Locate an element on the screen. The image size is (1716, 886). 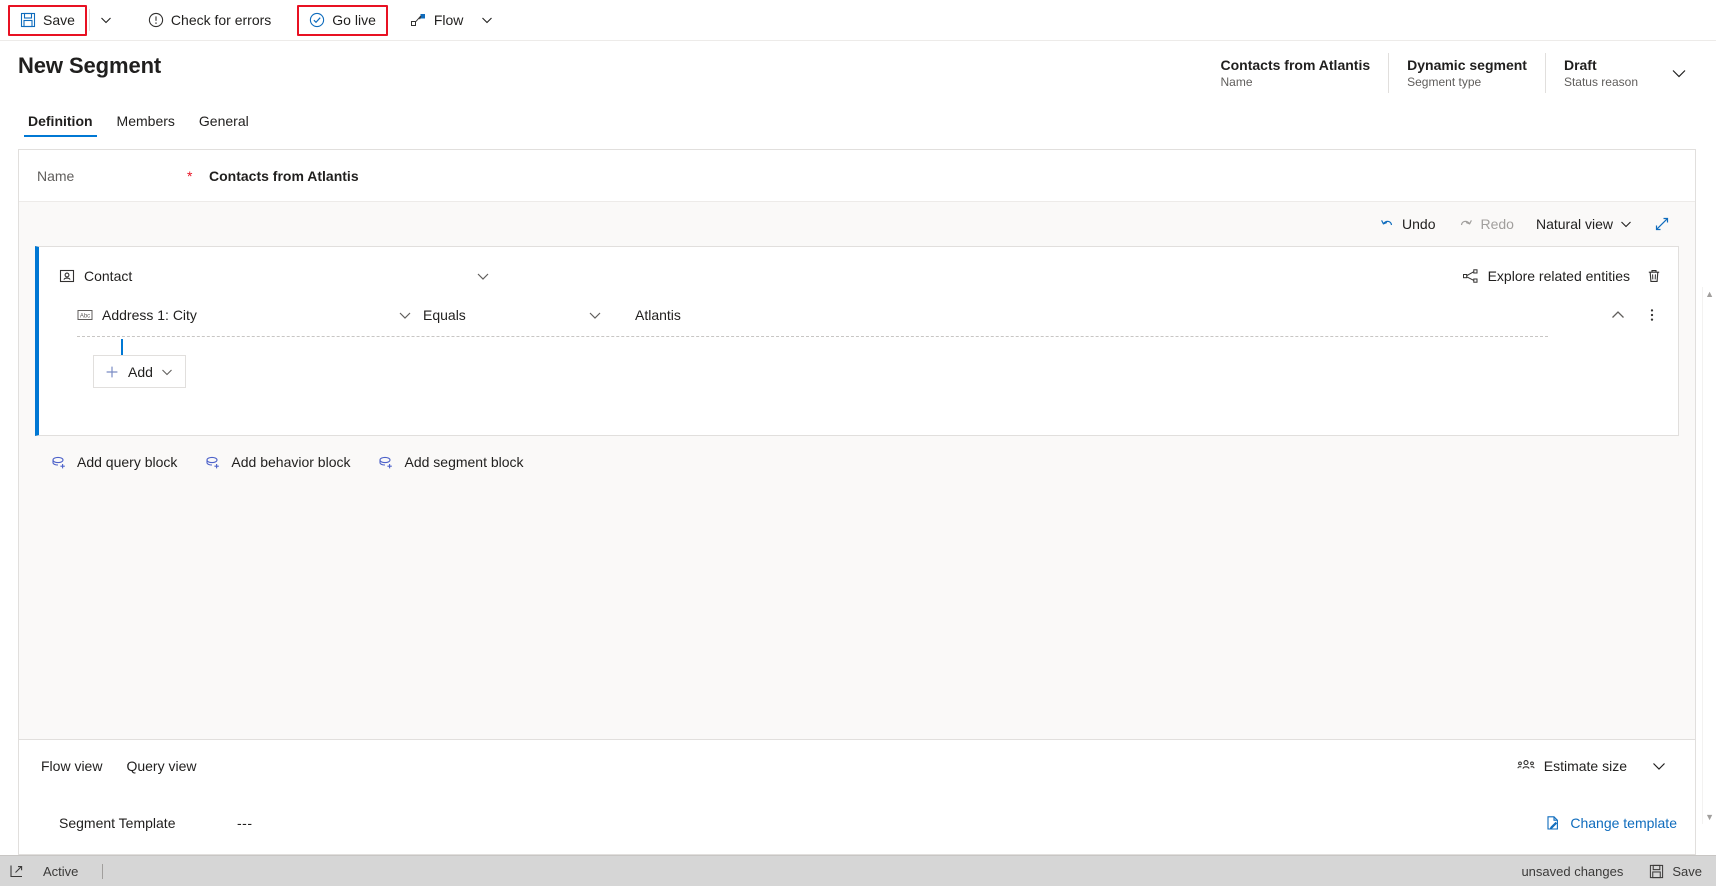
segment-template-label: Segment Template is located at coordinates (117, 823).